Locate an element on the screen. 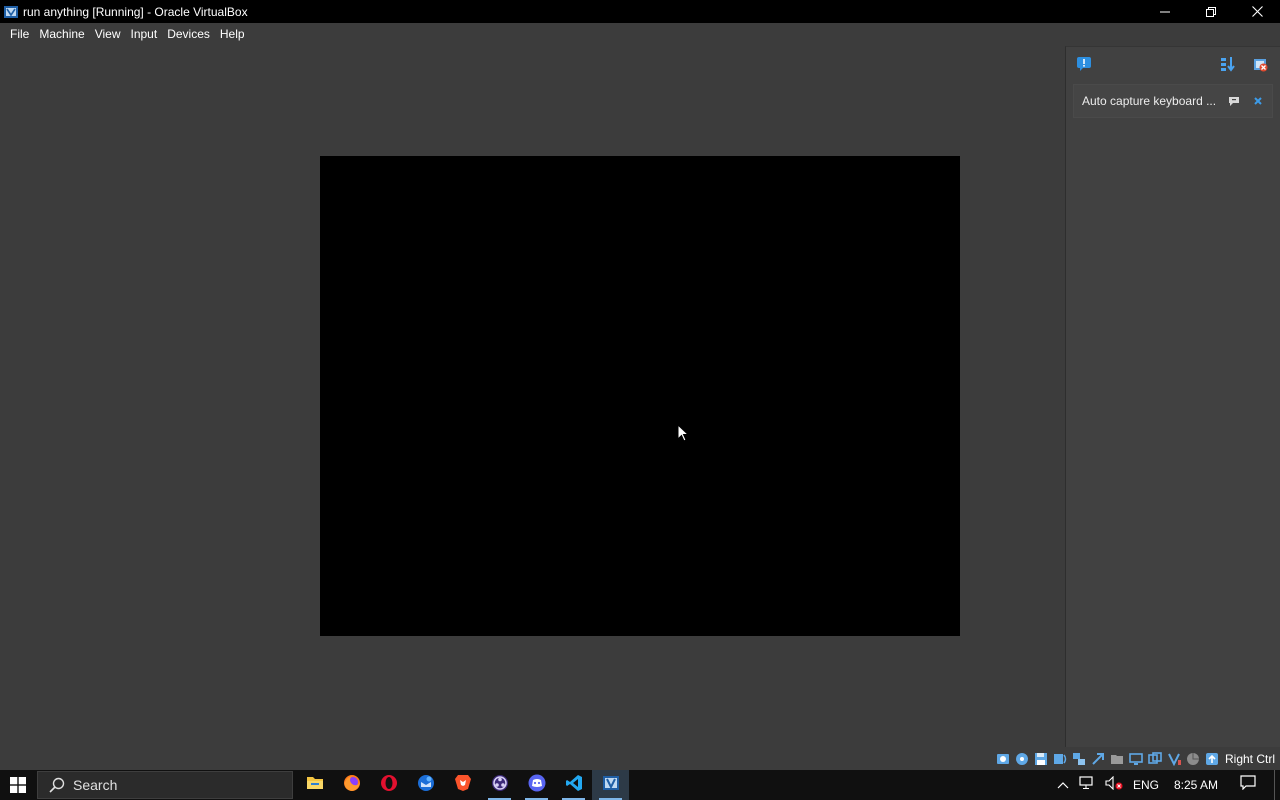 The width and height of the screenshot is (1280, 800). brave-icon is located at coordinates (463, 785).